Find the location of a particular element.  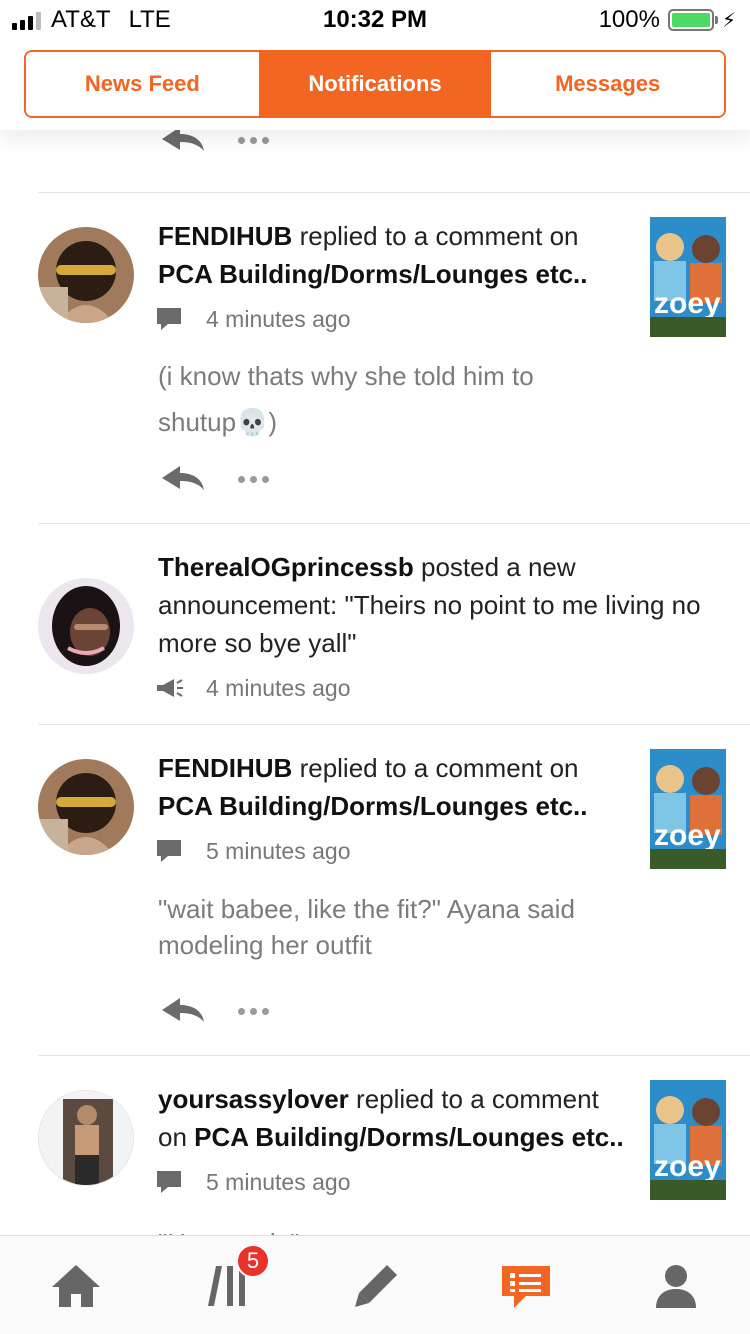

status-bar: AT&T LTE 10:32 PM 100% ⚡ is located at coordinates (375, 20).